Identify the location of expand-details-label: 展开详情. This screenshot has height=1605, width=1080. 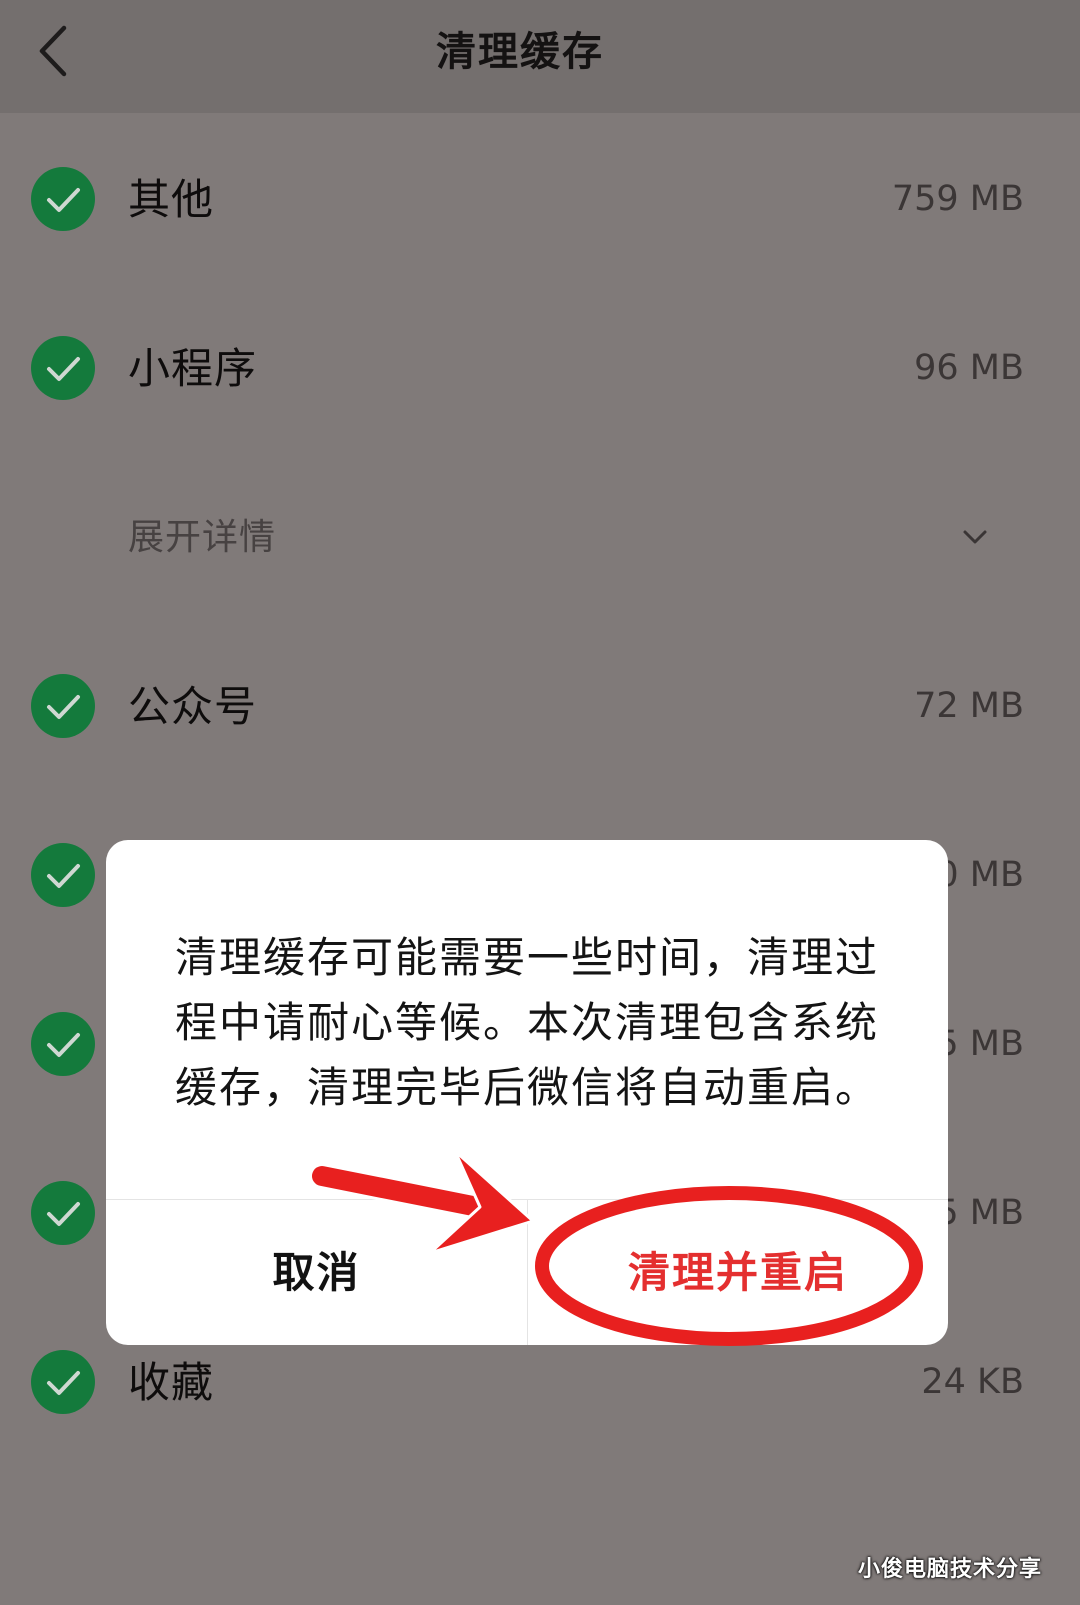
(202, 537).